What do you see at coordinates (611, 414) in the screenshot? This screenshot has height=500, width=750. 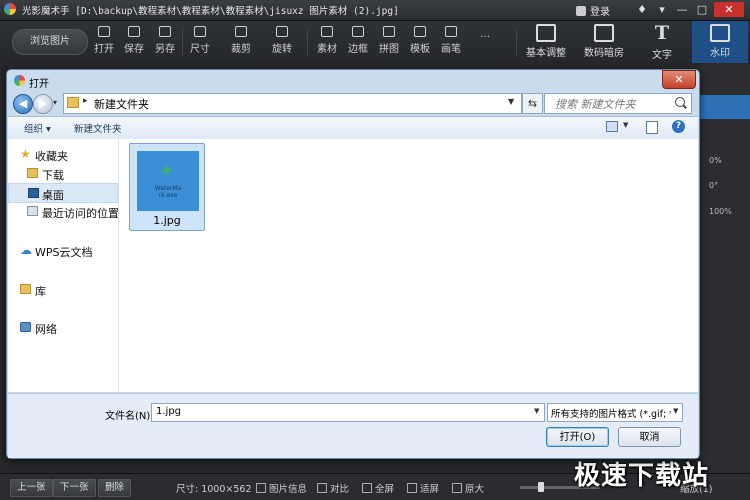 I see `file-type-value: 所有支持的图片格式 (*.gif; *.tif` at bounding box center [611, 414].